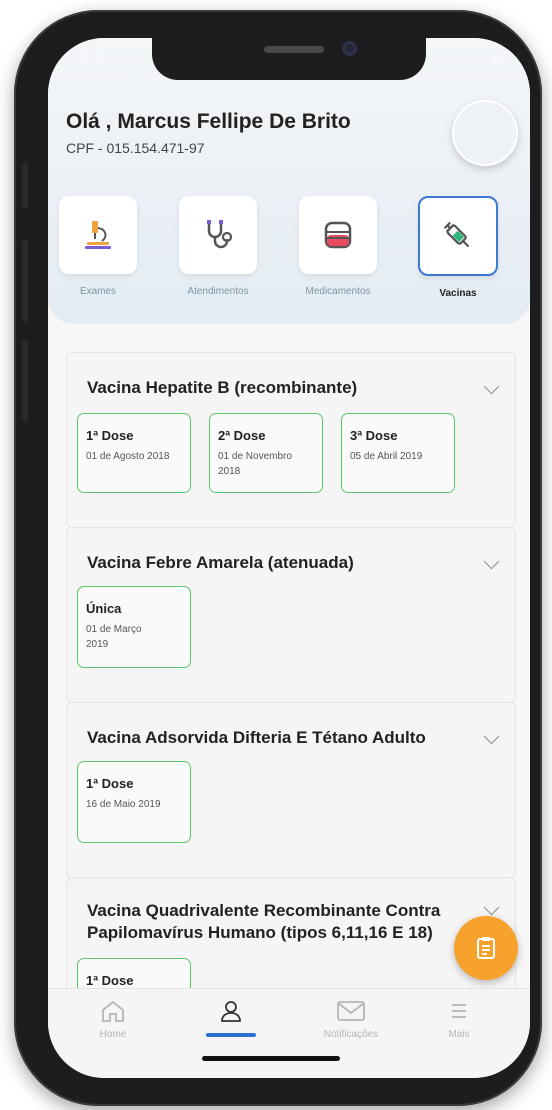 Image resolution: width=552 pixels, height=1110 pixels. Describe the element at coordinates (208, 121) in the screenshot. I see `greeting-title: Olá , Marcus Fellipe De Brito` at that location.